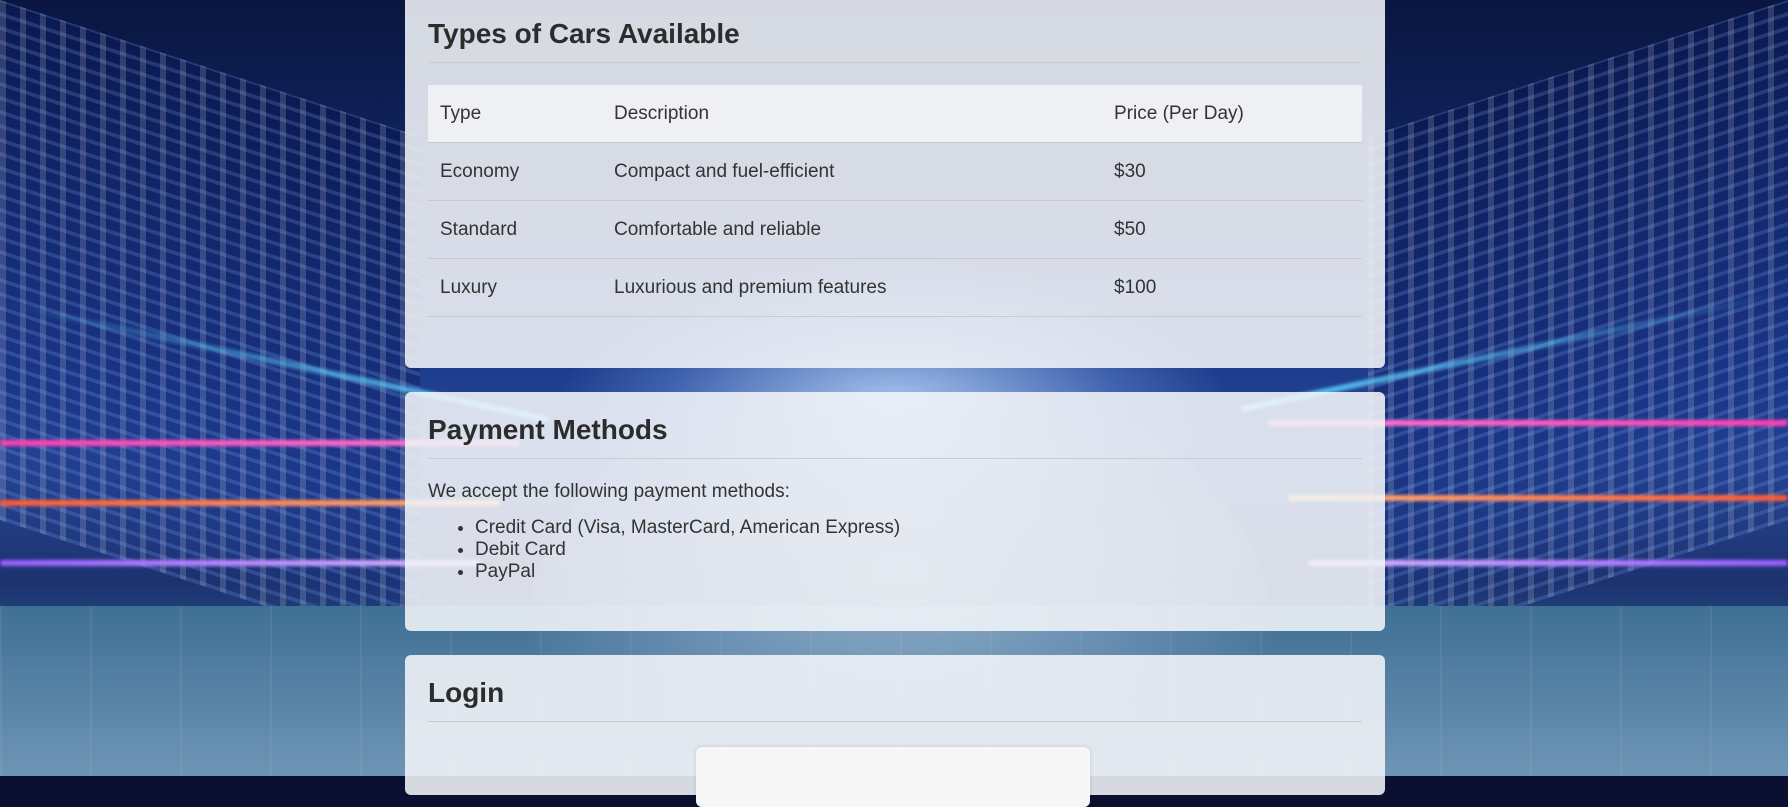  What do you see at coordinates (1232, 229) in the screenshot?
I see `cell-price: $50` at bounding box center [1232, 229].